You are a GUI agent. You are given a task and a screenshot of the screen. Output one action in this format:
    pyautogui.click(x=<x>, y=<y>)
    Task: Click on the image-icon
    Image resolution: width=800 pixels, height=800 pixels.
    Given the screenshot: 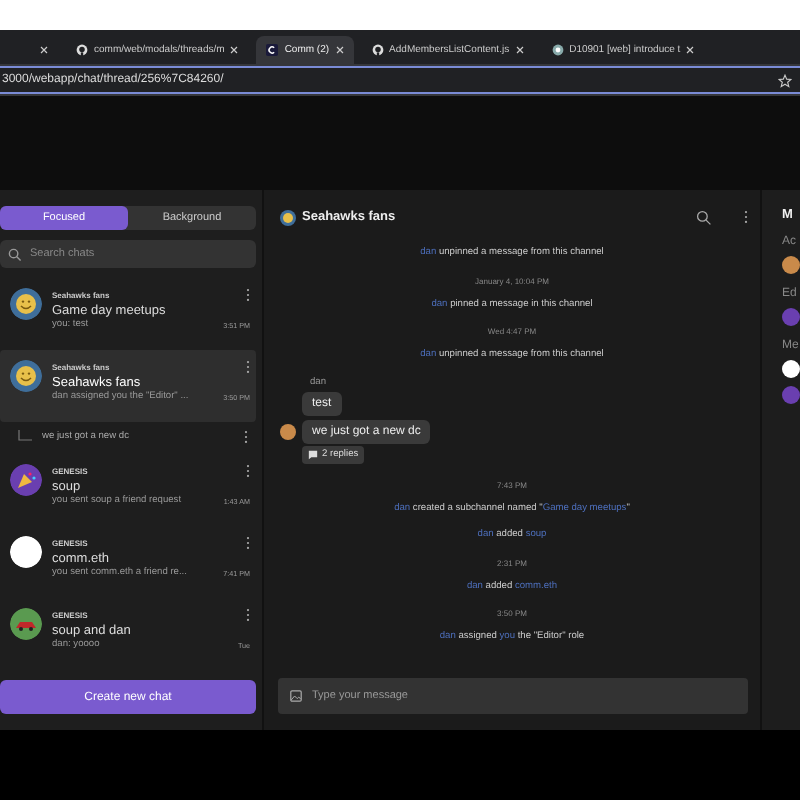 What is the action you would take?
    pyautogui.click(x=296, y=696)
    